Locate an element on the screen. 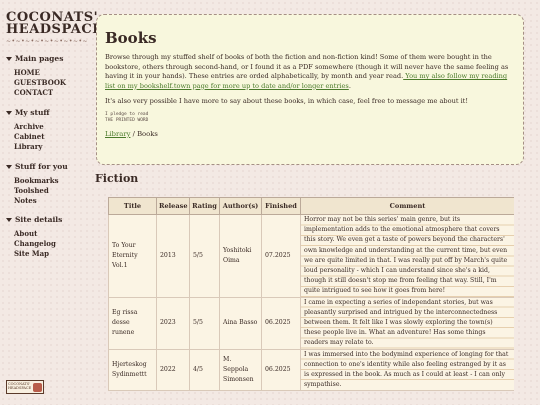 This screenshot has width=540, height=405. nav-heading-foryou: Stuff for you is located at coordinates (37, 166).